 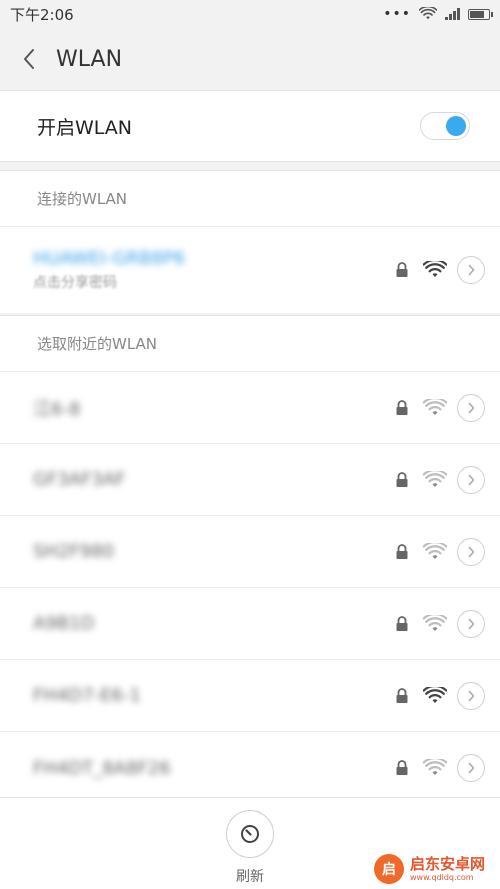 What do you see at coordinates (109, 258) in the screenshot?
I see `connected-network-name: HUAWEI-GRB8P6` at bounding box center [109, 258].